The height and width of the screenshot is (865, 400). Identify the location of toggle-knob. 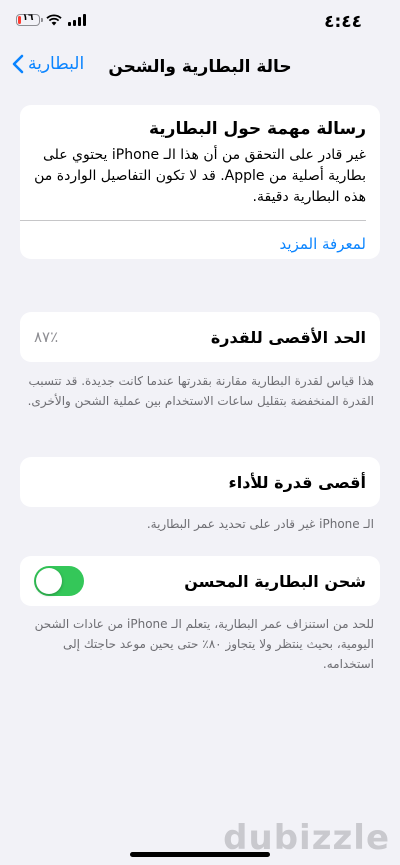
(49, 581).